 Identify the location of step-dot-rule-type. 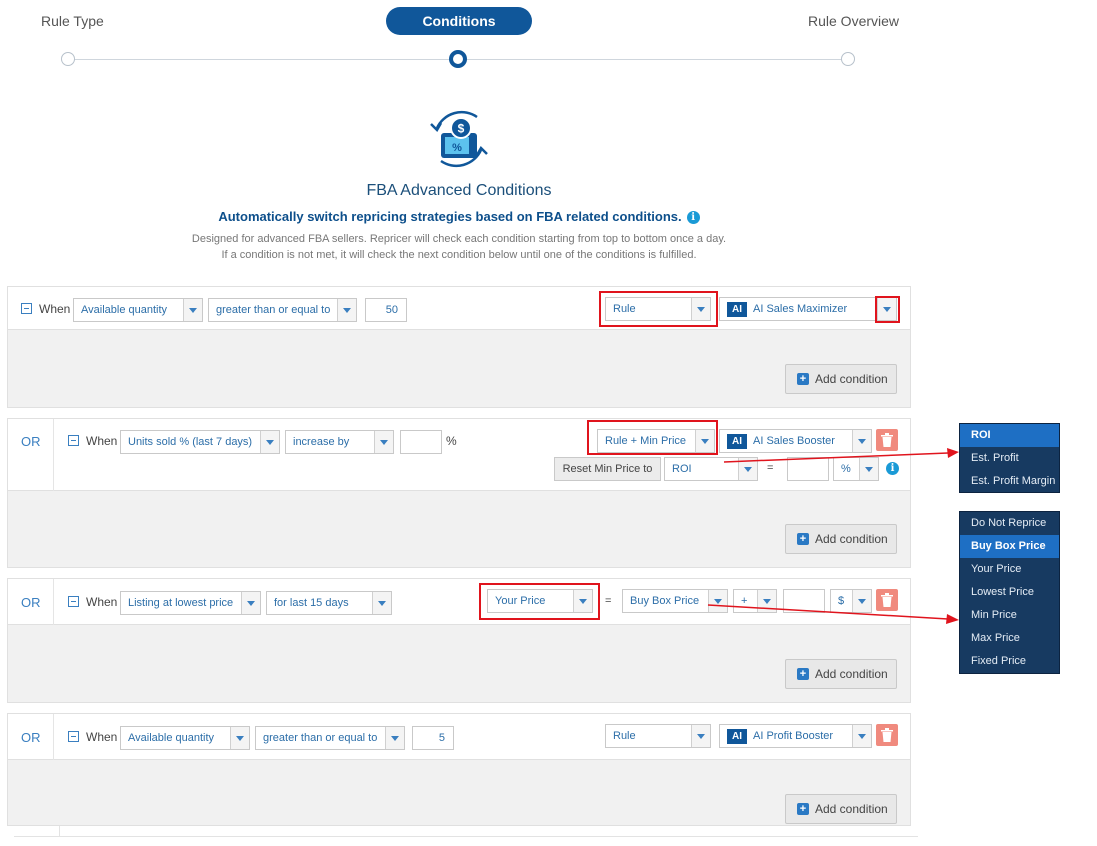
(68, 59).